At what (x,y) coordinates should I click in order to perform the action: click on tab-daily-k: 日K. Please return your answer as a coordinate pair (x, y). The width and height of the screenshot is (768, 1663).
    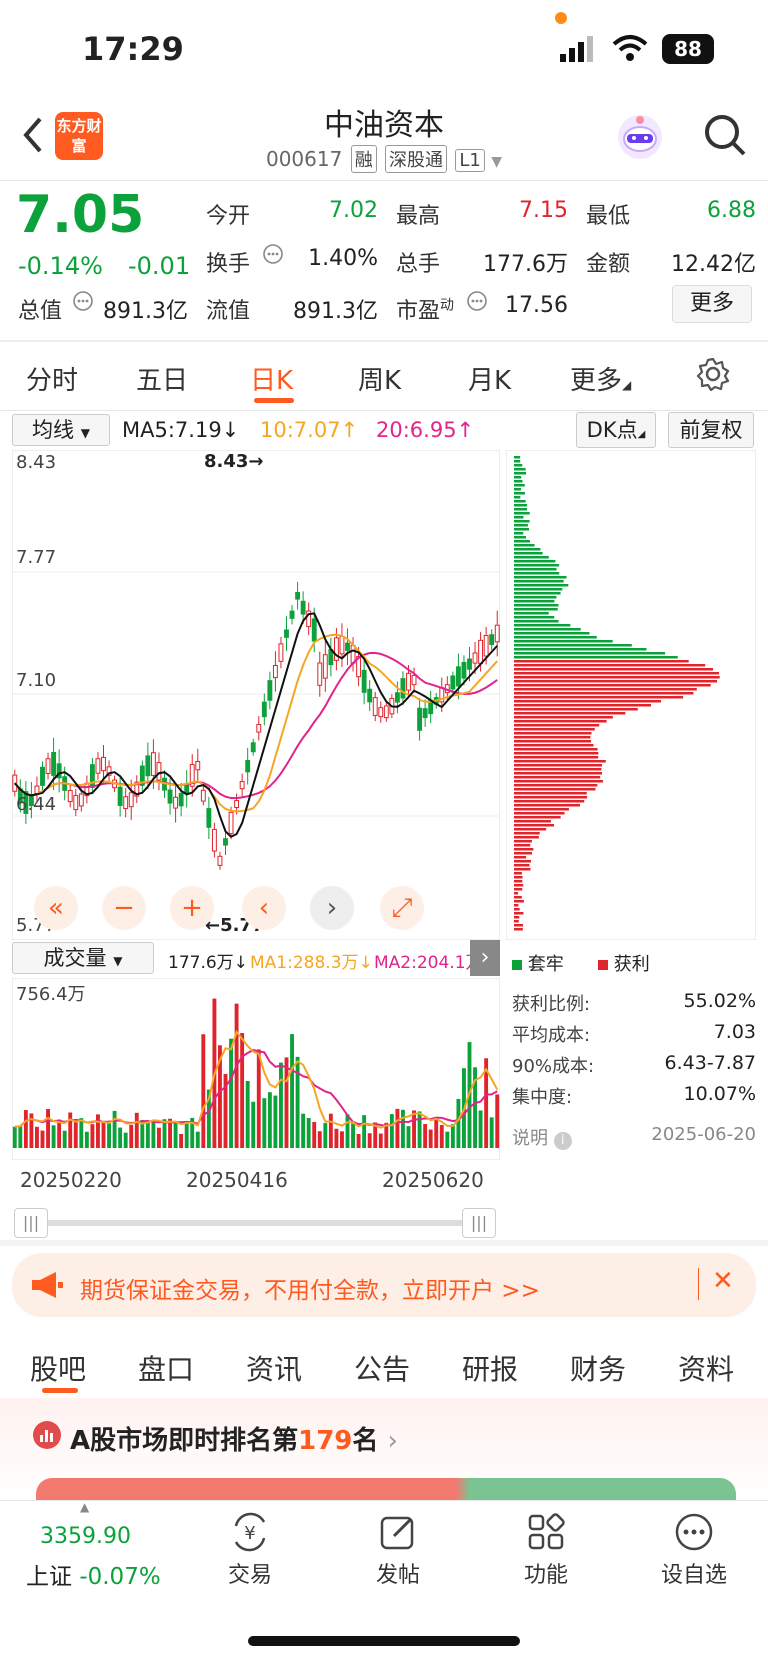
    Looking at the image, I should click on (271, 378).